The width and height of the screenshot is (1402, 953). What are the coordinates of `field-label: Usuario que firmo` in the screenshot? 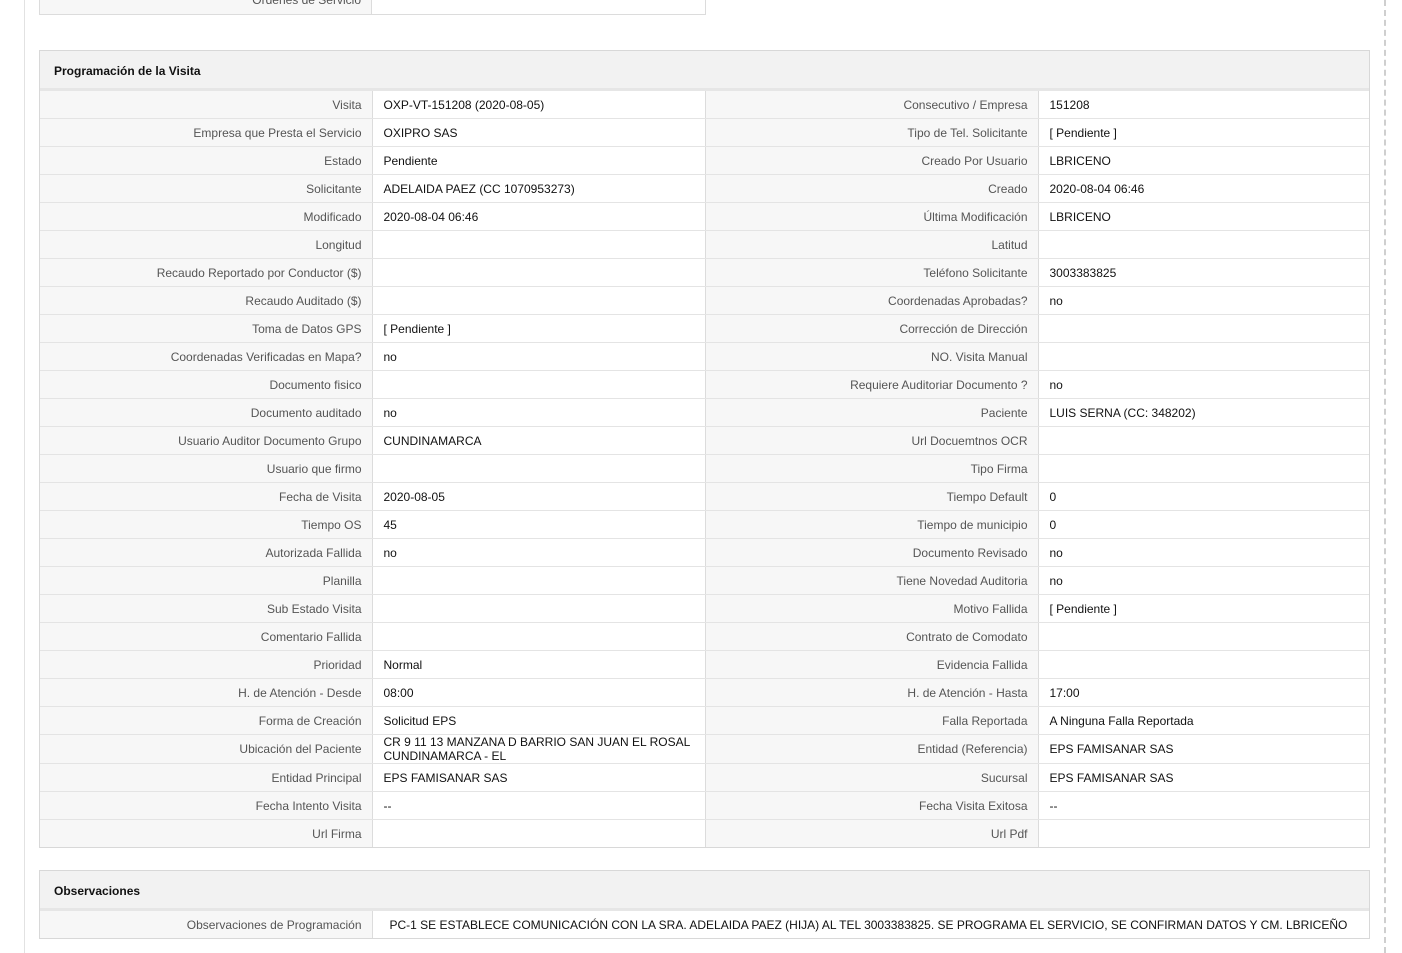 It's located at (206, 468).